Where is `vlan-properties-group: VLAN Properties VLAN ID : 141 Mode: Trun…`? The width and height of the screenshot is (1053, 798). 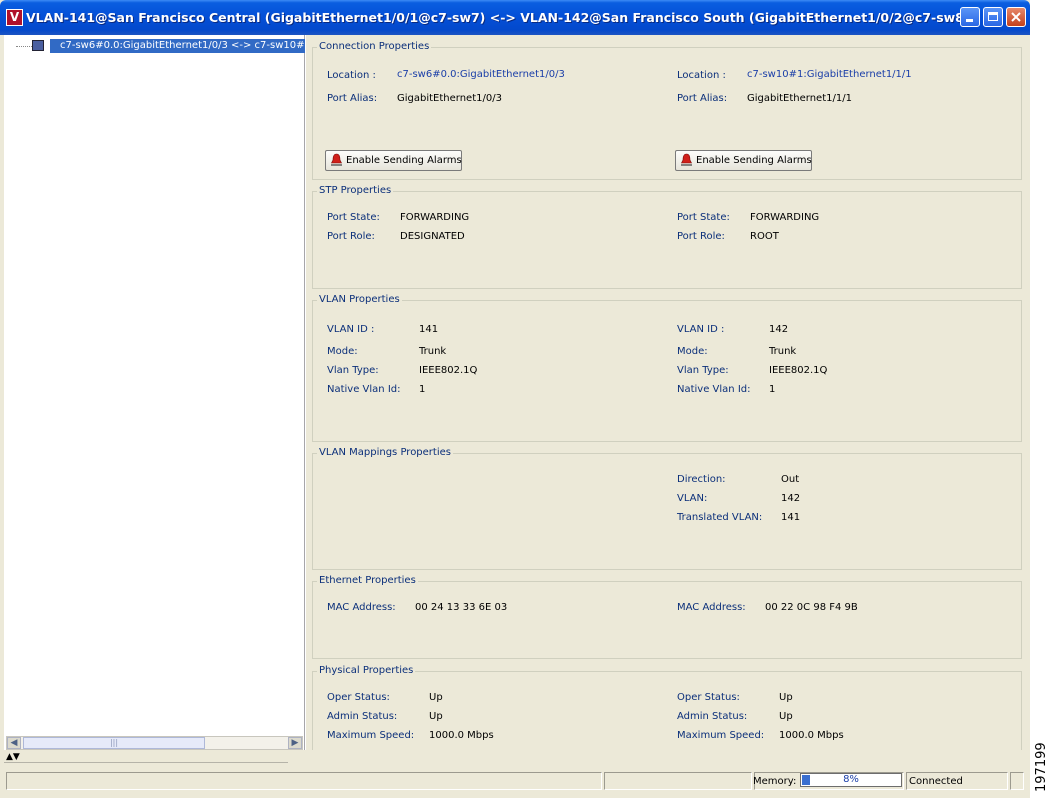 vlan-properties-group: VLAN Properties VLAN ID : 141 Mode: Trun… is located at coordinates (667, 368).